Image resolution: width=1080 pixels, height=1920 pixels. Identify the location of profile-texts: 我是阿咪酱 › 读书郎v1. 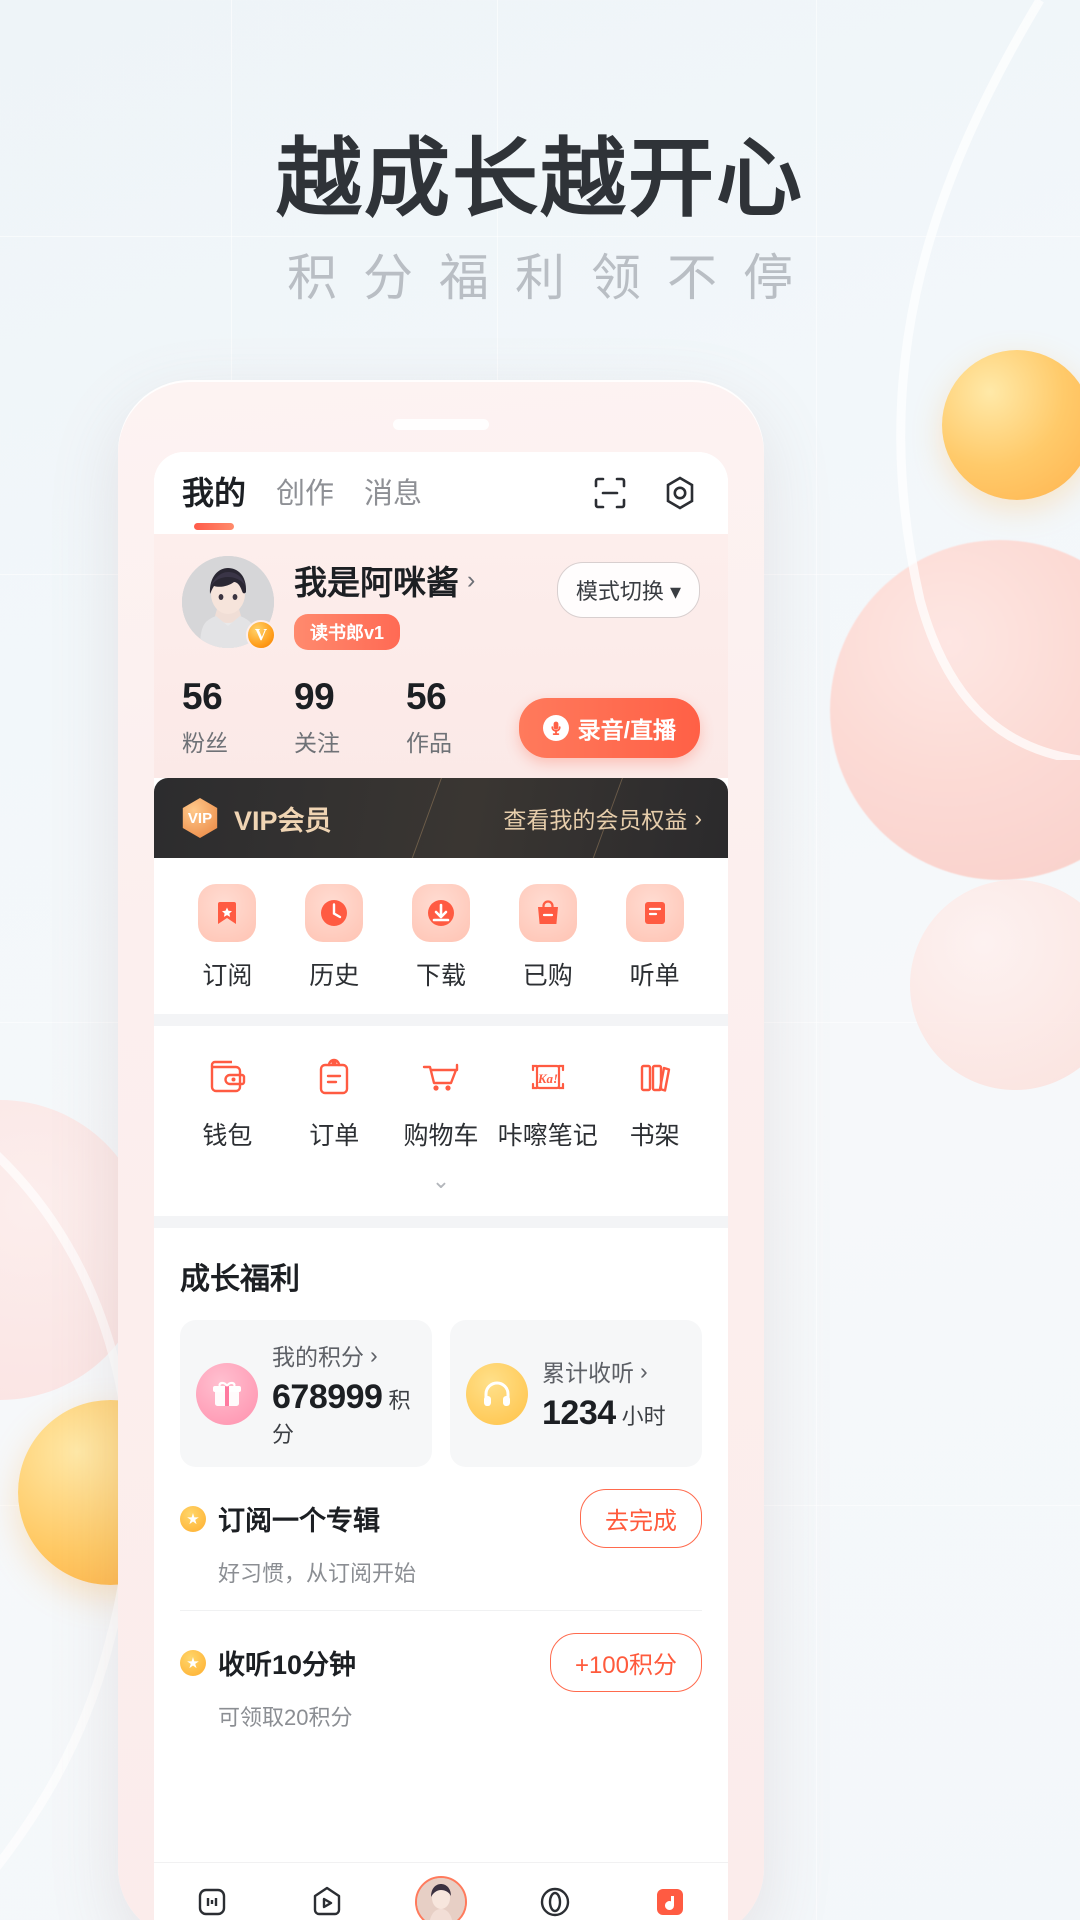
(384, 603).